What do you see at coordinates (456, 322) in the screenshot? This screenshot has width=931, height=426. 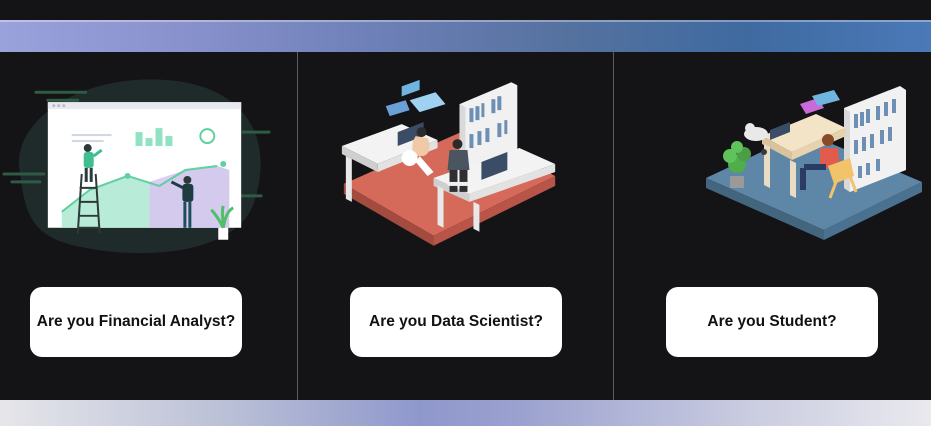 I see `data-scientist-button: Are you Data Scientist?` at bounding box center [456, 322].